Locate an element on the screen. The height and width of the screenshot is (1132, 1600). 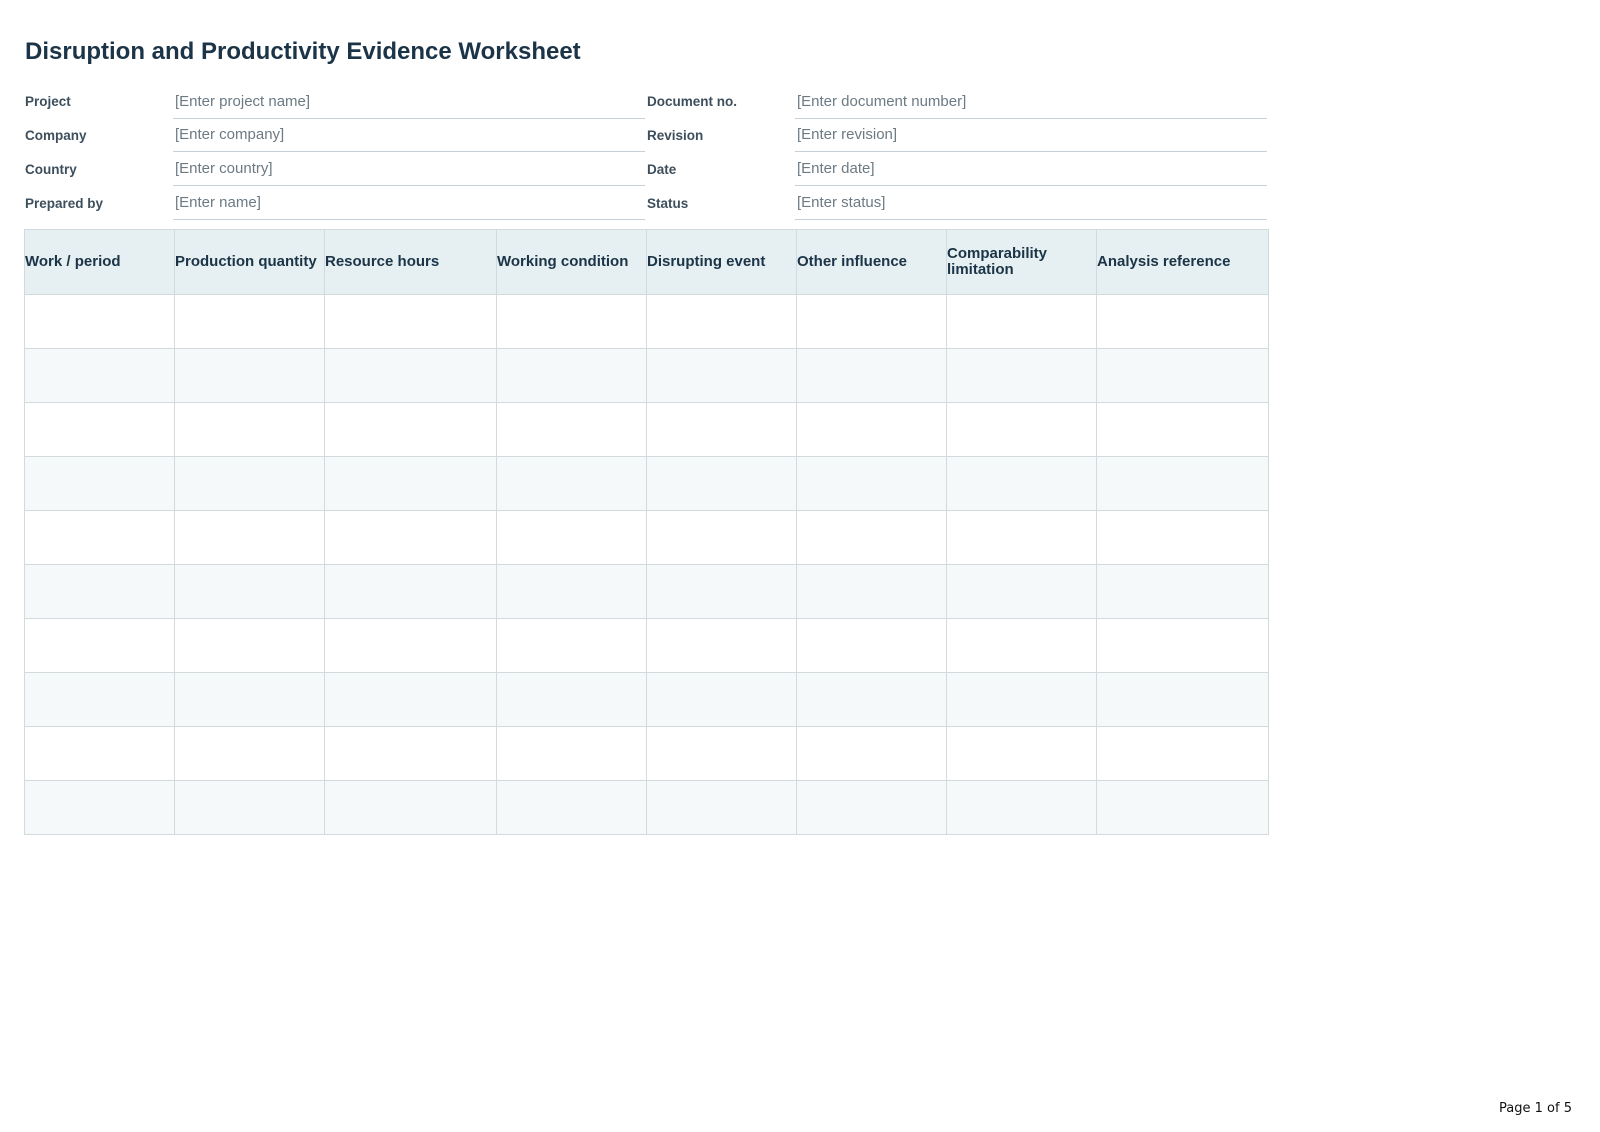
column-header-working-condition: Working condition is located at coordinates (571, 262).